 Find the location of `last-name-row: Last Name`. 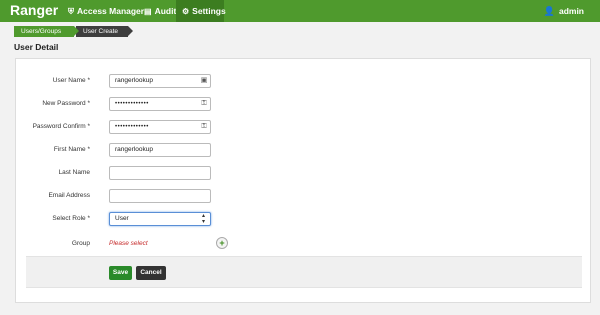

last-name-row: Last Name is located at coordinates (146, 173).